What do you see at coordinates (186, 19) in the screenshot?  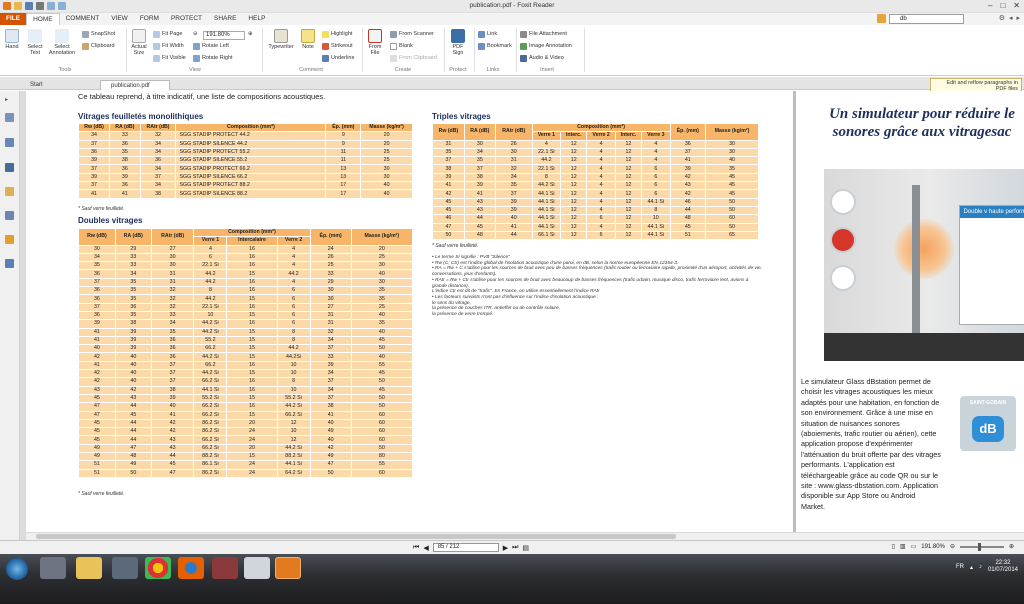 I see `tab-protect: PROTECT` at bounding box center [186, 19].